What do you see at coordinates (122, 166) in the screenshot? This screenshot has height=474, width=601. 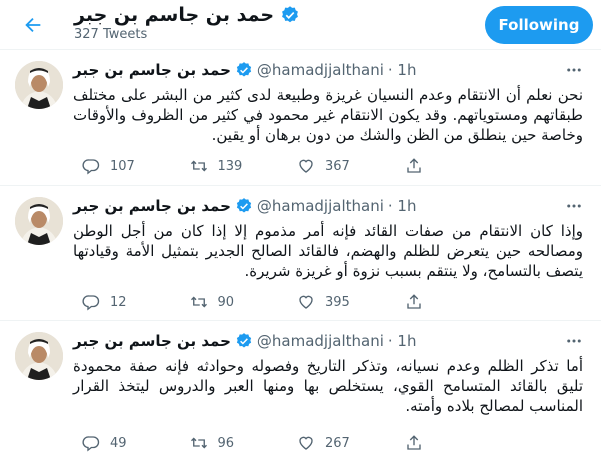 I see `reply-count: 107` at bounding box center [122, 166].